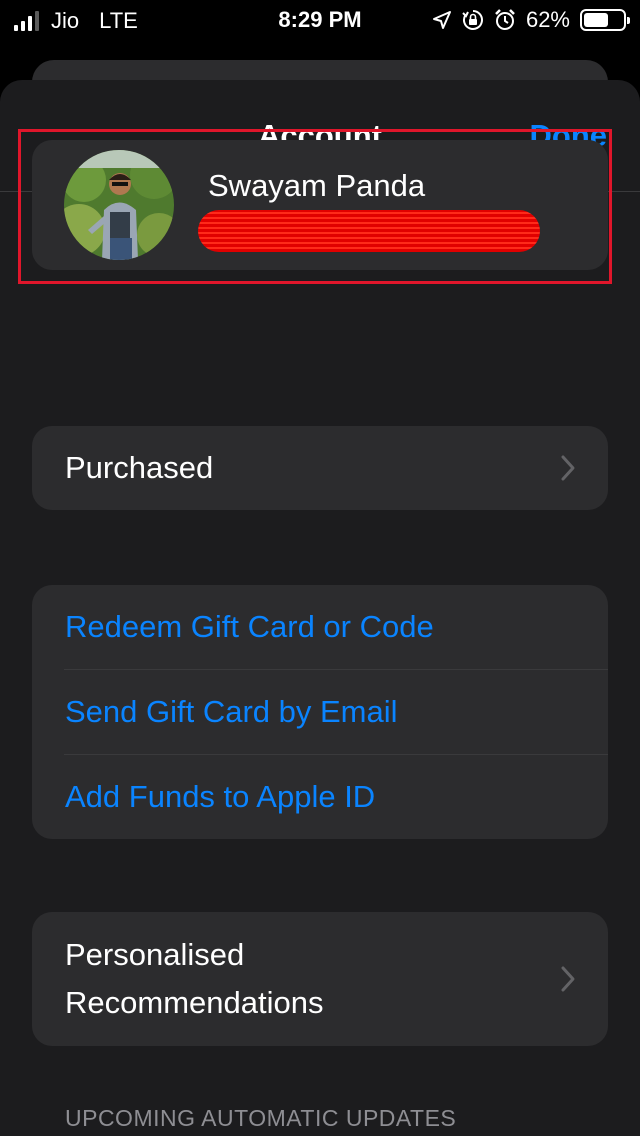 This screenshot has height=1136, width=640. I want to click on redeem-gift-card-row: Redeem Gift Card or Code, so click(320, 627).